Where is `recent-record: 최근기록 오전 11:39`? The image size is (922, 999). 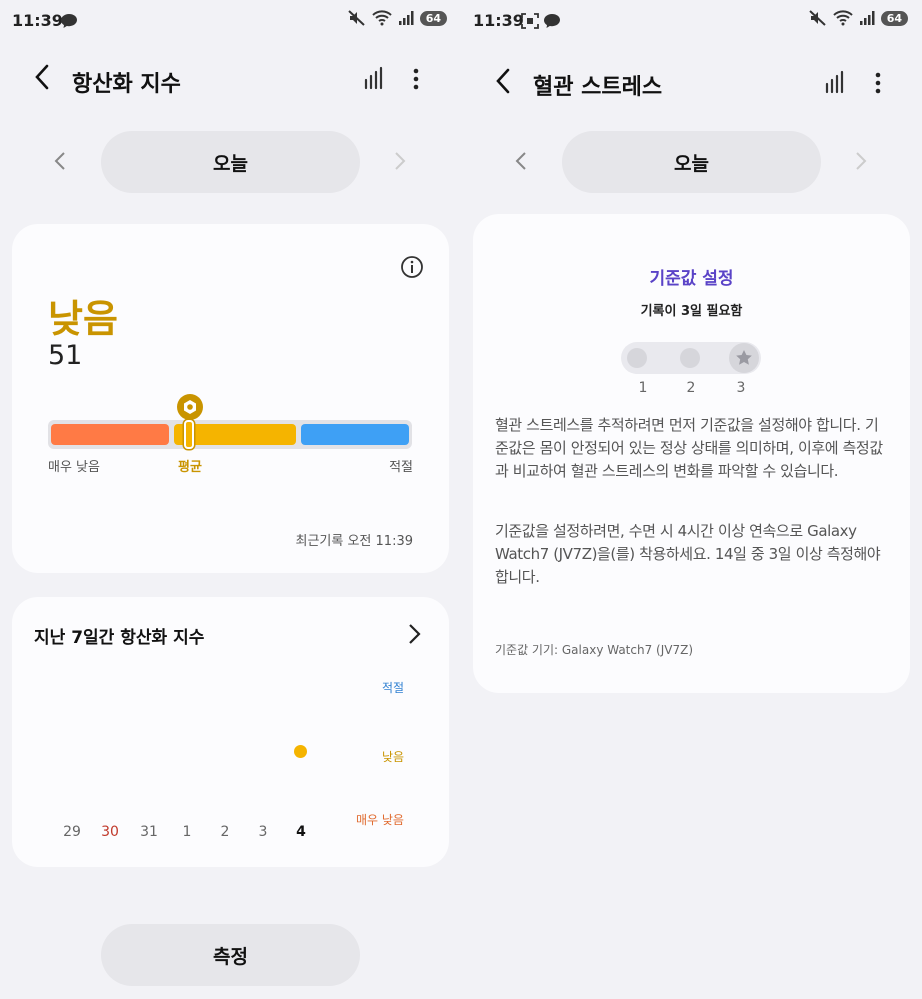
recent-record: 최근기록 오전 11:39 is located at coordinates (354, 541).